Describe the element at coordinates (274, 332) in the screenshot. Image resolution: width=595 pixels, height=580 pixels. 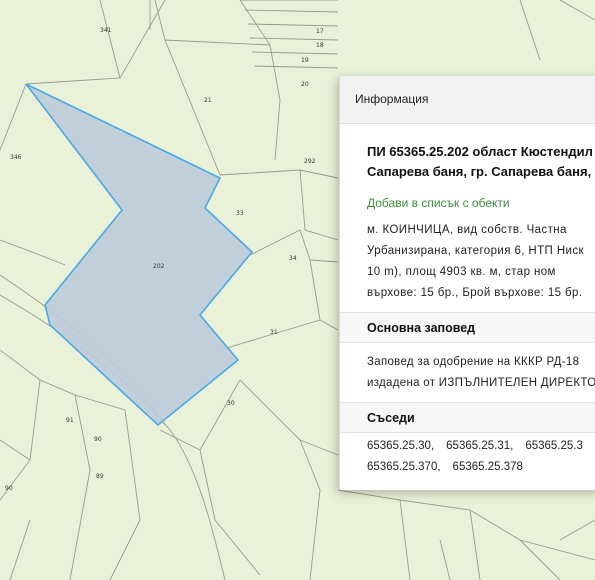
I see `parcel-label: 31` at that location.